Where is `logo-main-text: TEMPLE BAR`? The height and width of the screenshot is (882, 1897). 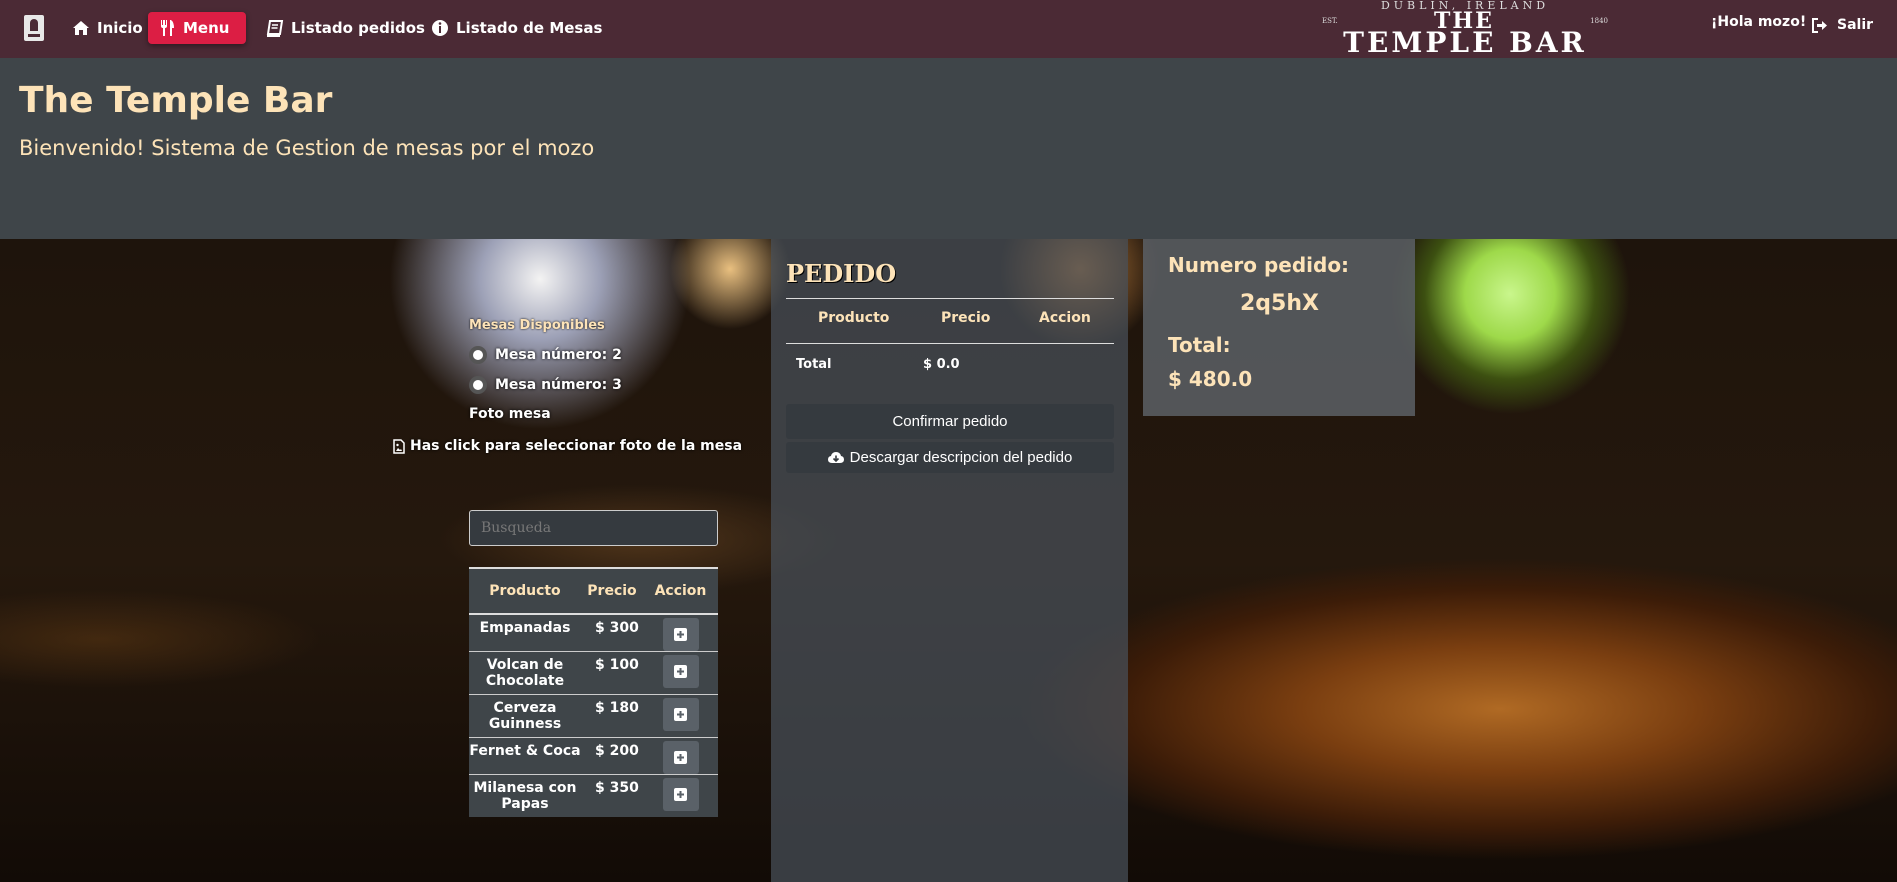
logo-main-text: TEMPLE BAR is located at coordinates (1465, 42).